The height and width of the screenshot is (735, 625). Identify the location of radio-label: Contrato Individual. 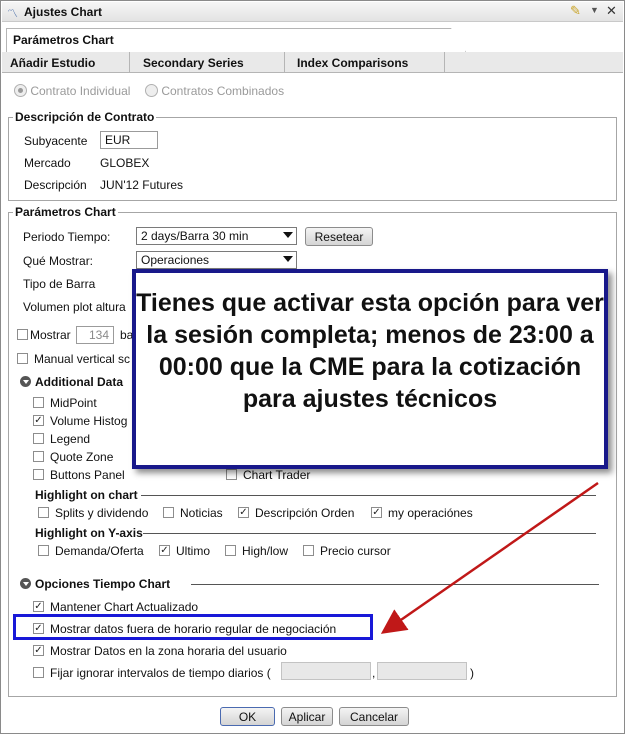
(80, 91).